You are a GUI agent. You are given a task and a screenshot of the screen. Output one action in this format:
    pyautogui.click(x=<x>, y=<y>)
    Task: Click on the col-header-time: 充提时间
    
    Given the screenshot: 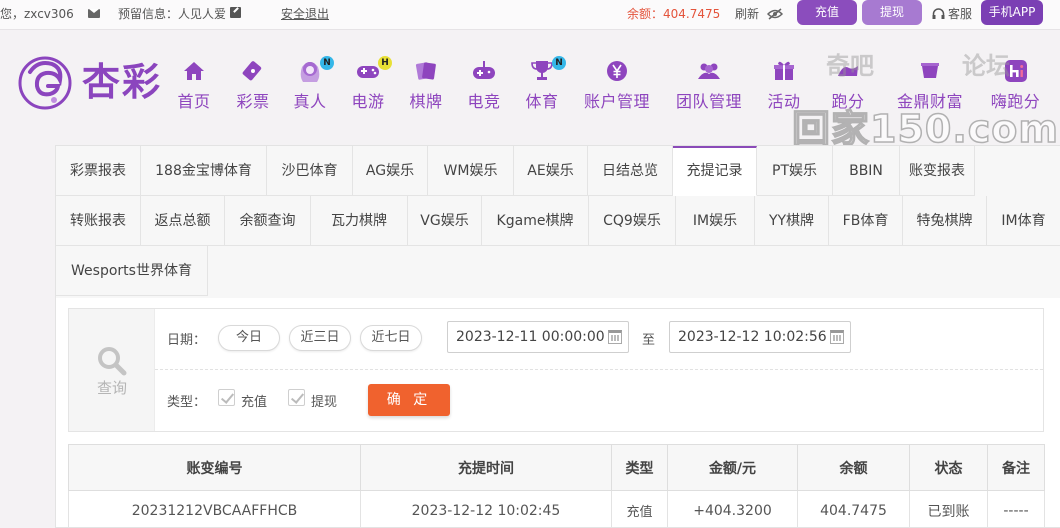 What is the action you would take?
    pyautogui.click(x=486, y=467)
    